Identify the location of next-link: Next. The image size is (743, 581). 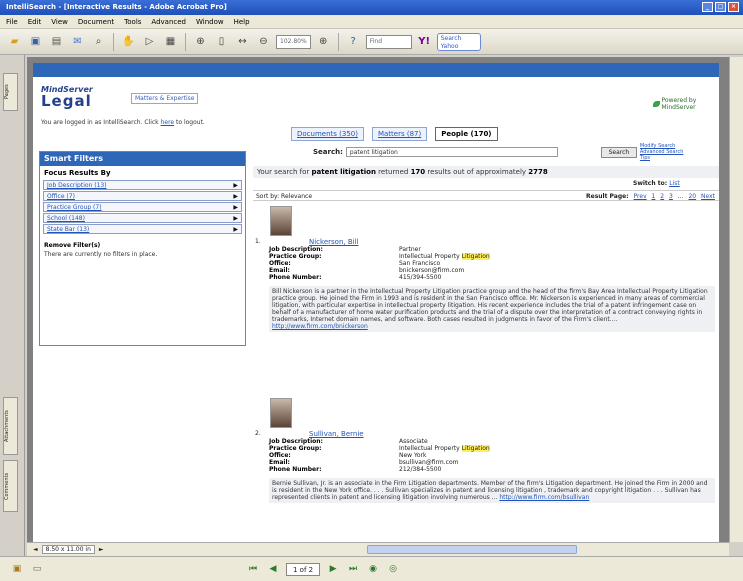
(708, 196).